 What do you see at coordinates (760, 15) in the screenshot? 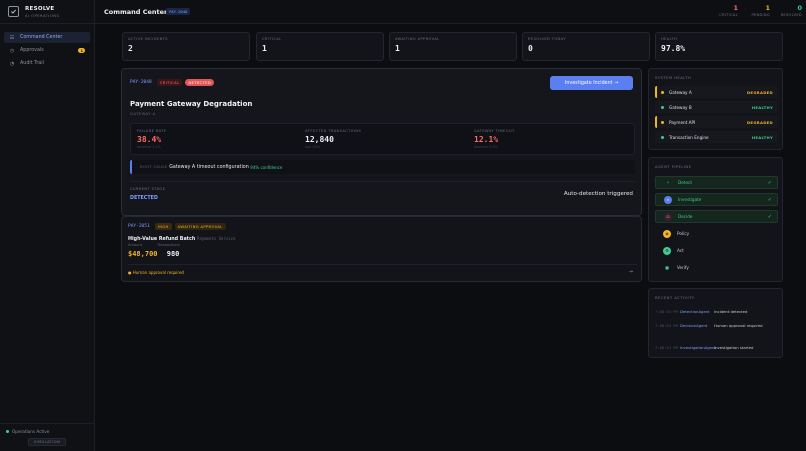
I see `pending-label: PENDING` at bounding box center [760, 15].